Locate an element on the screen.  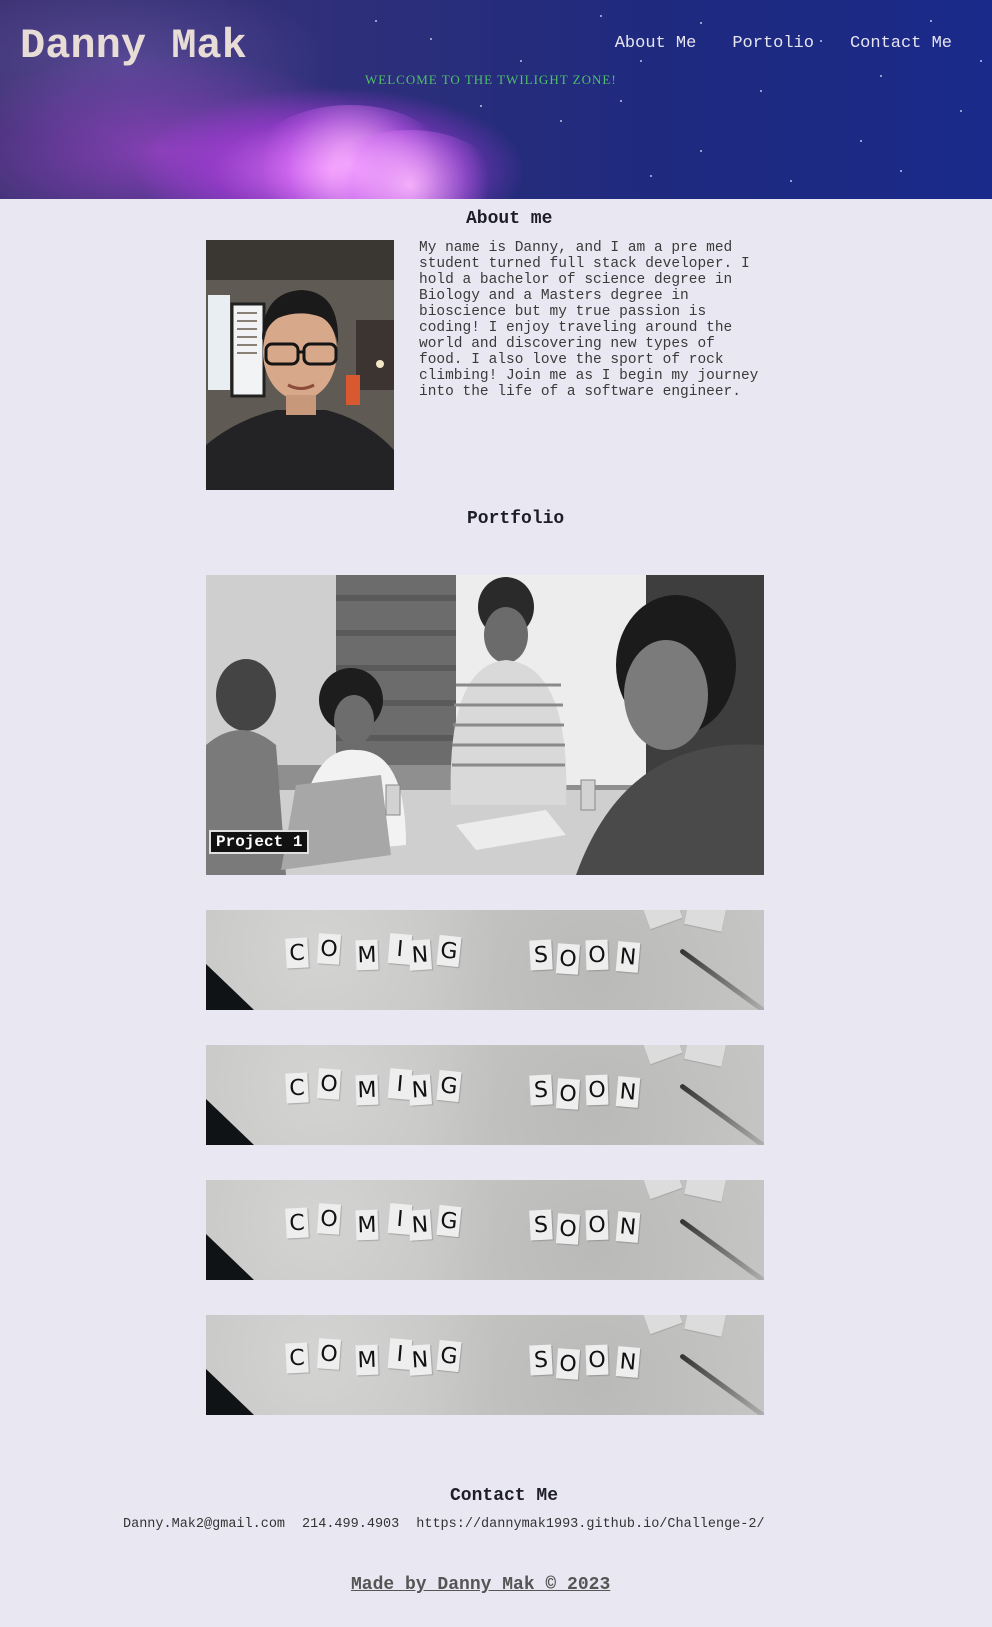
nav-link-portfolio: Portolio is located at coordinates (773, 43).